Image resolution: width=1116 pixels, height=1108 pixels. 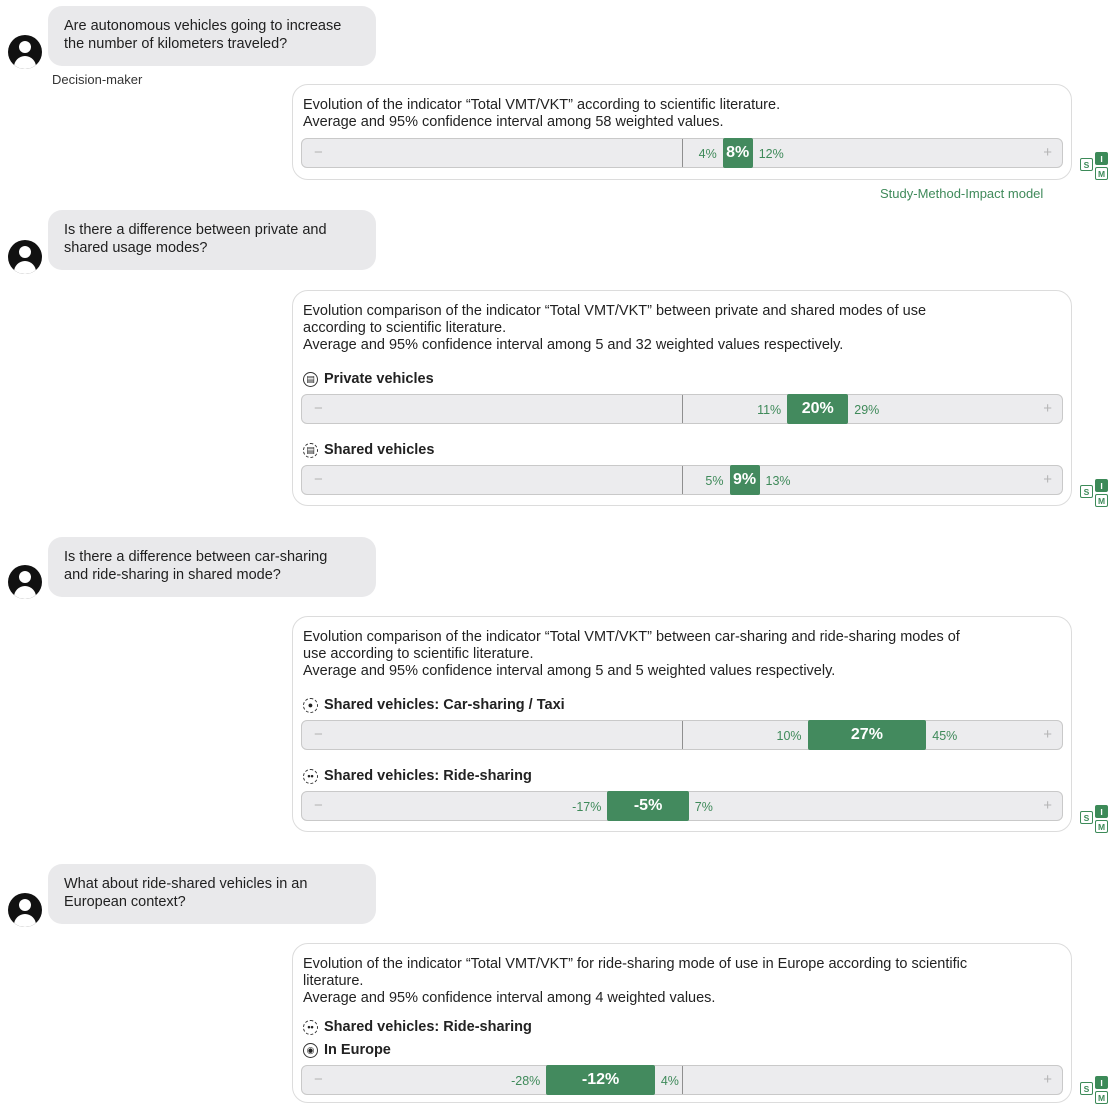 What do you see at coordinates (444, 705) in the screenshot?
I see `segment-label-text: Shared vehicles: Car-sharing / Taxi` at bounding box center [444, 705].